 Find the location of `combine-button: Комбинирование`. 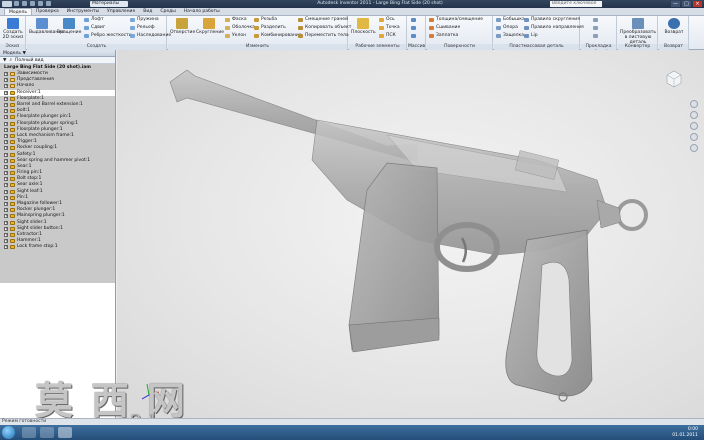

combine-button: Комбинирование is located at coordinates (278, 36).